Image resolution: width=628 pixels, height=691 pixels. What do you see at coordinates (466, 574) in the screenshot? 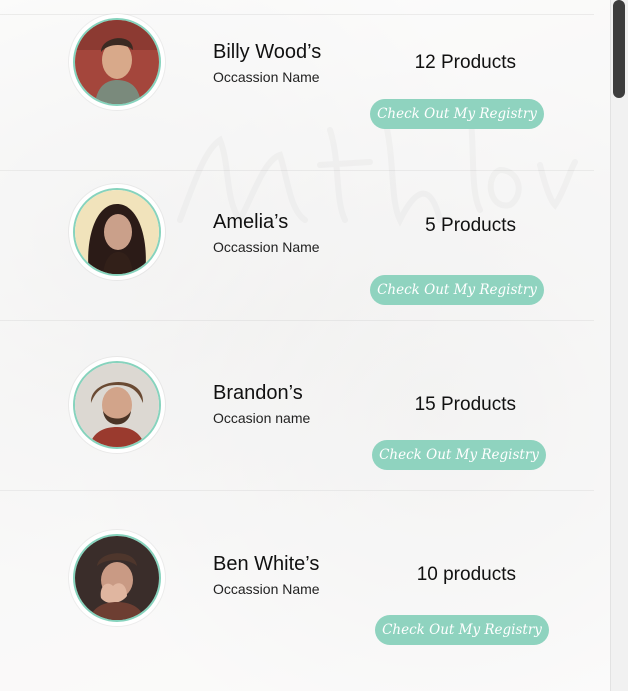
I see `product-count: 10 products` at bounding box center [466, 574].